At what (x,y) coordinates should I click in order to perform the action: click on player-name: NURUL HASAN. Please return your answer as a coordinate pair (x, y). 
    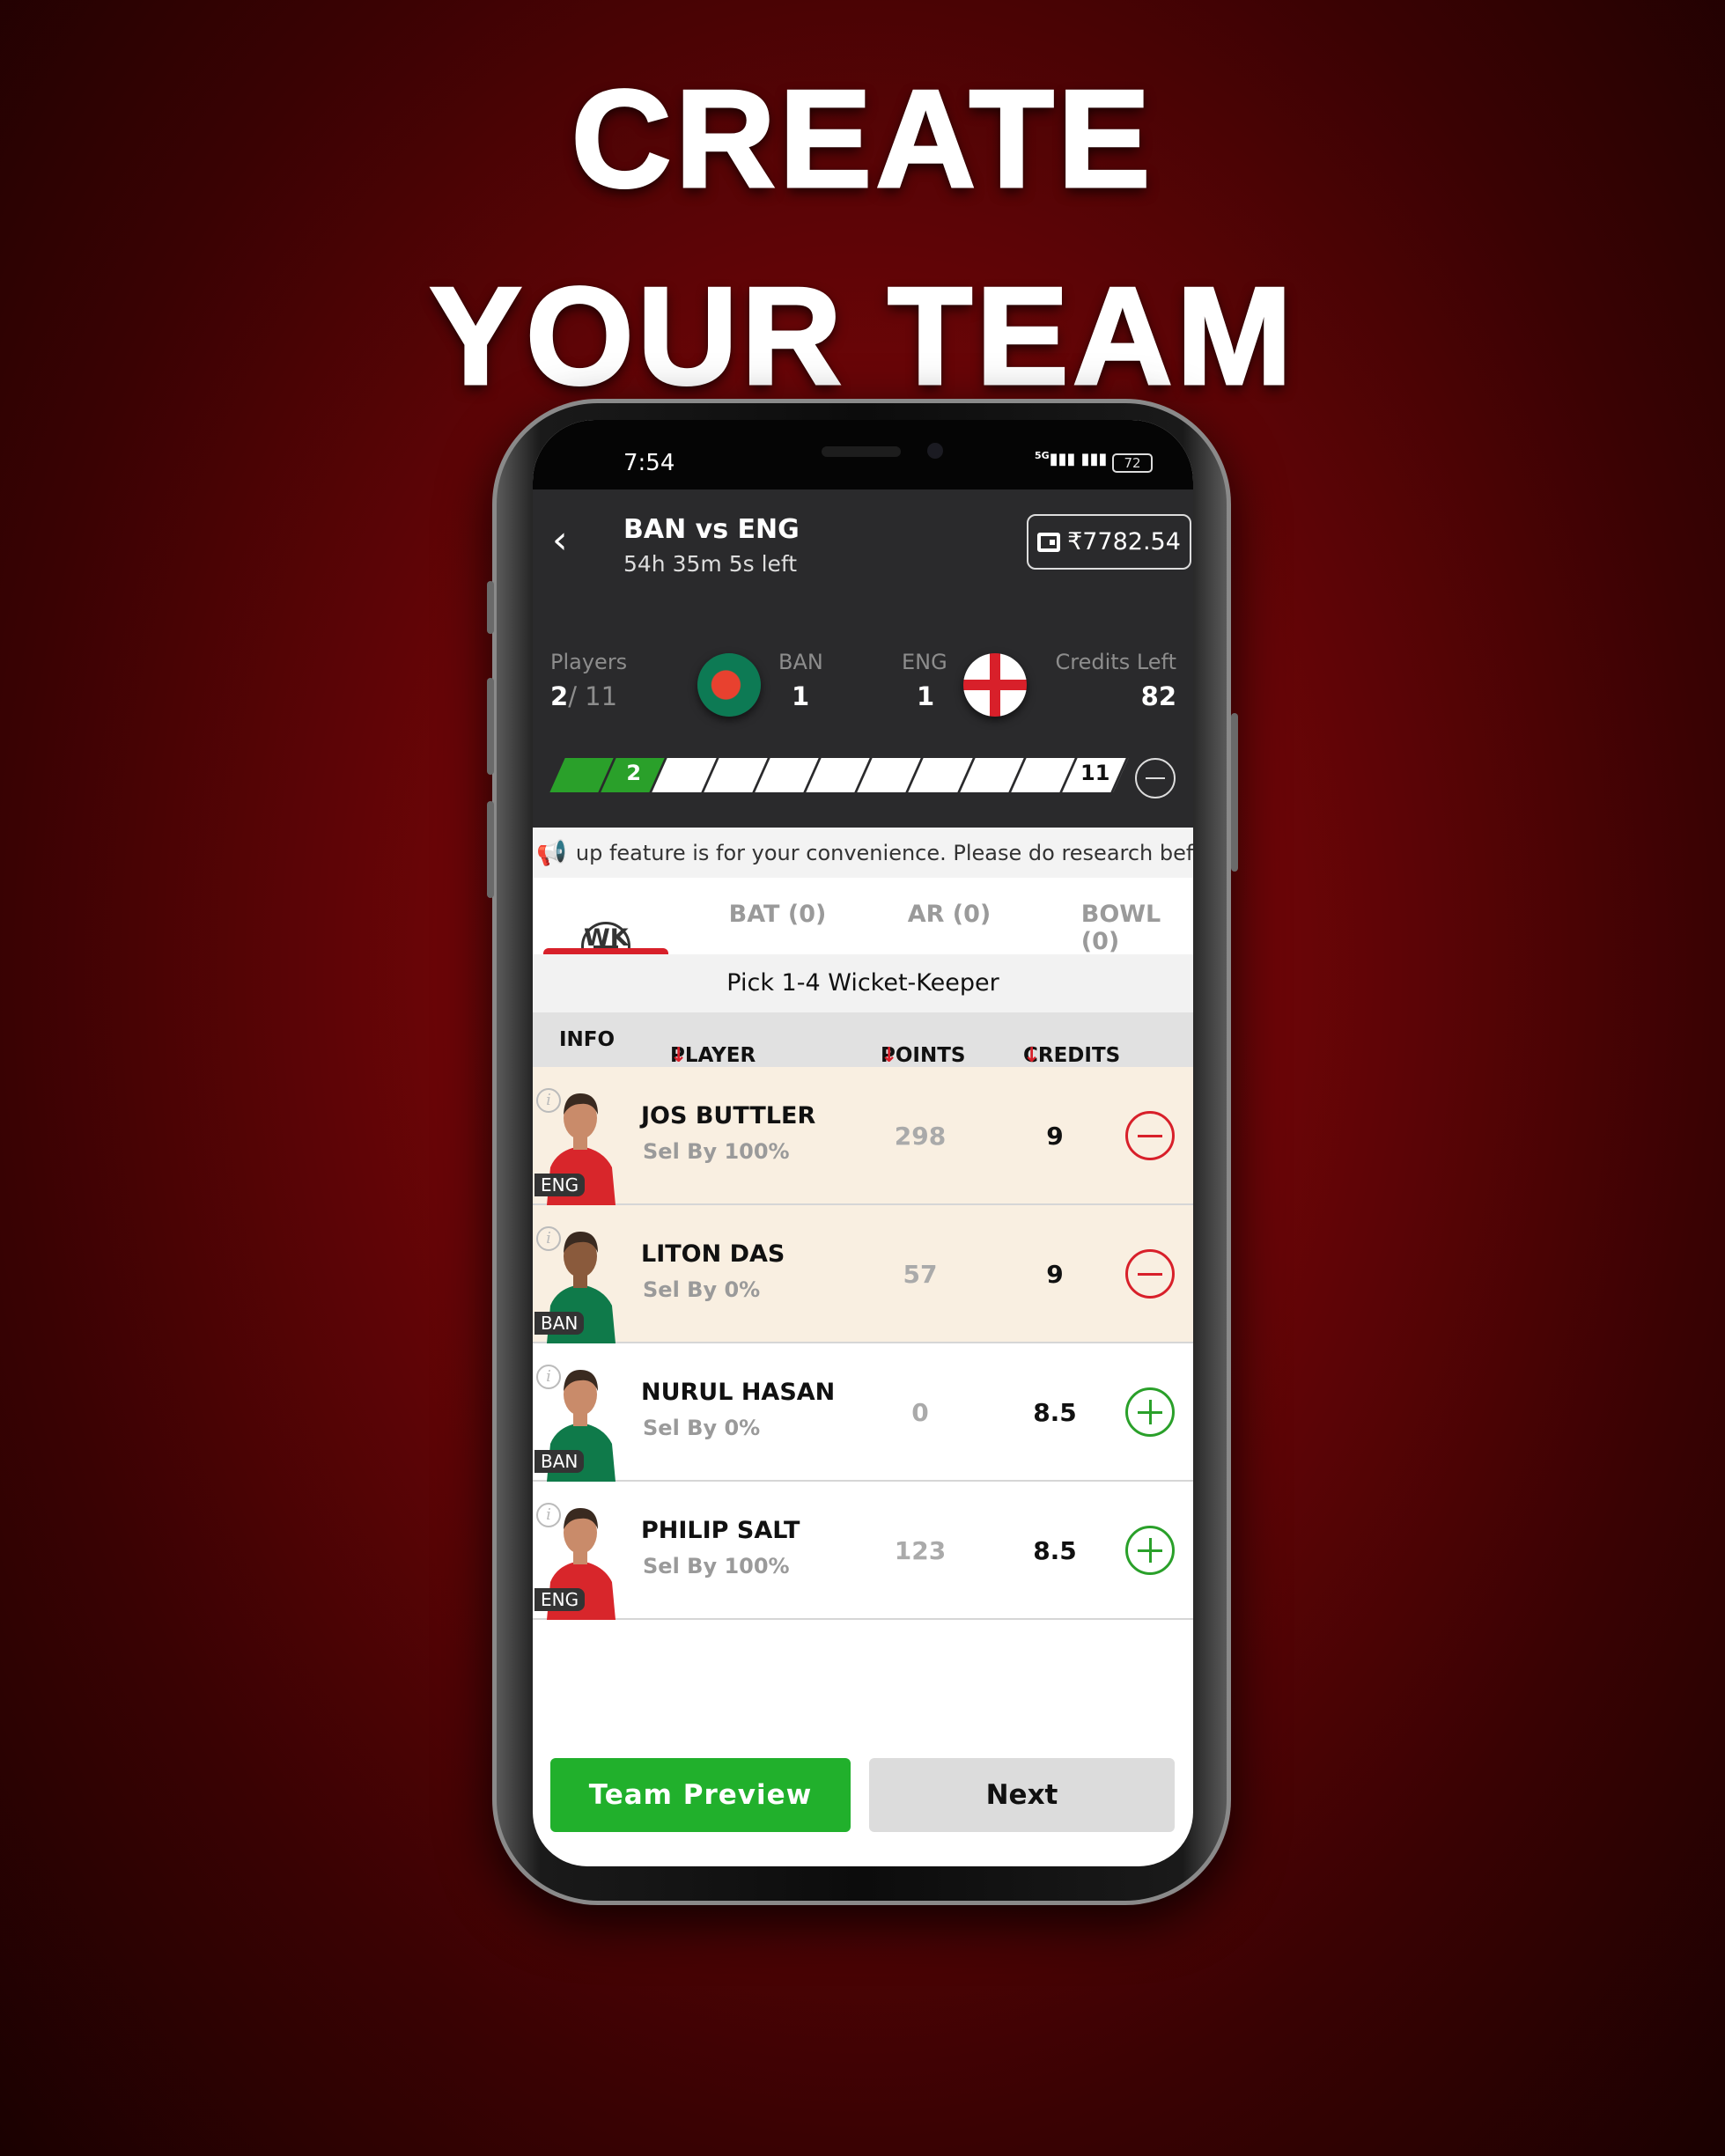
    Looking at the image, I should click on (738, 1392).